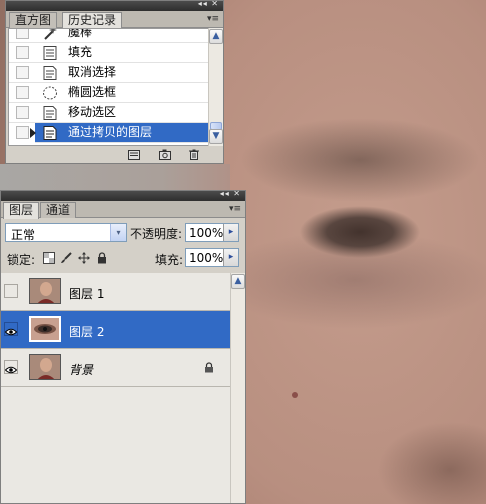 Image resolution: width=486 pixels, height=504 pixels. I want to click on current-state-arrow-icon, so click(33, 133).